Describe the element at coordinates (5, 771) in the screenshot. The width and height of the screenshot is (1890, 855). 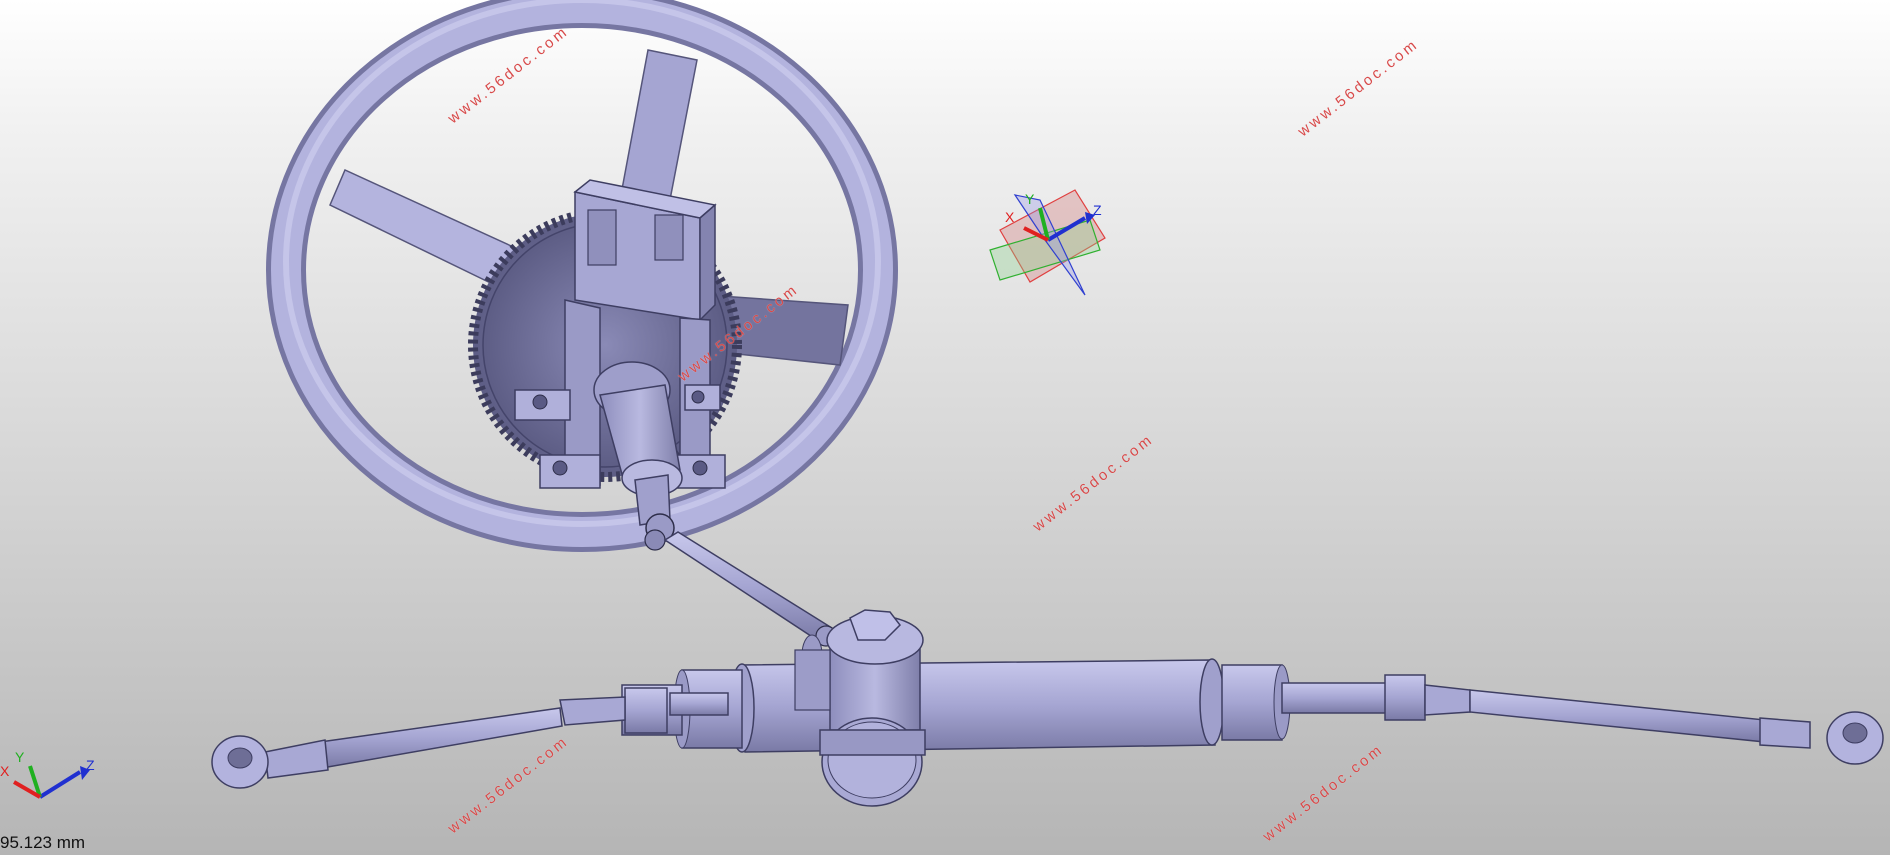
I see `corner-triad-x-label: X` at that location.